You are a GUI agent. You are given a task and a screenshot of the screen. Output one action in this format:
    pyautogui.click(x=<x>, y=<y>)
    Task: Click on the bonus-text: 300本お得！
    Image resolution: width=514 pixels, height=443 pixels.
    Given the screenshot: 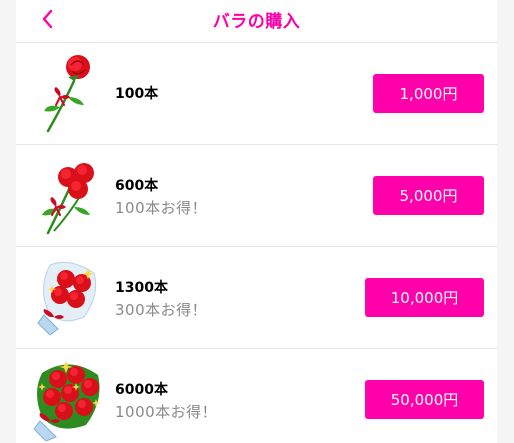 What is the action you would take?
    pyautogui.click(x=161, y=310)
    